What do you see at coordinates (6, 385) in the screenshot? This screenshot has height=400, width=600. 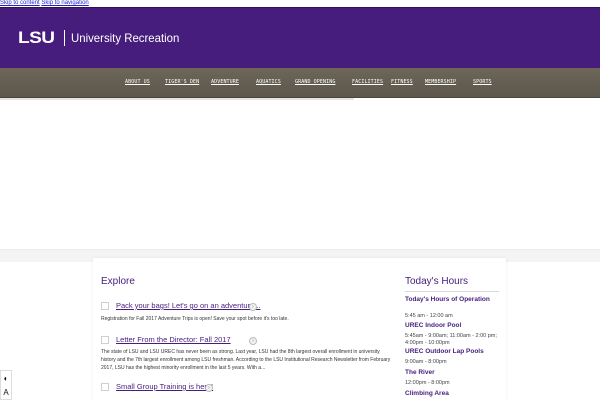 I see `accessibility-toolbar: ◐ A` at bounding box center [6, 385].